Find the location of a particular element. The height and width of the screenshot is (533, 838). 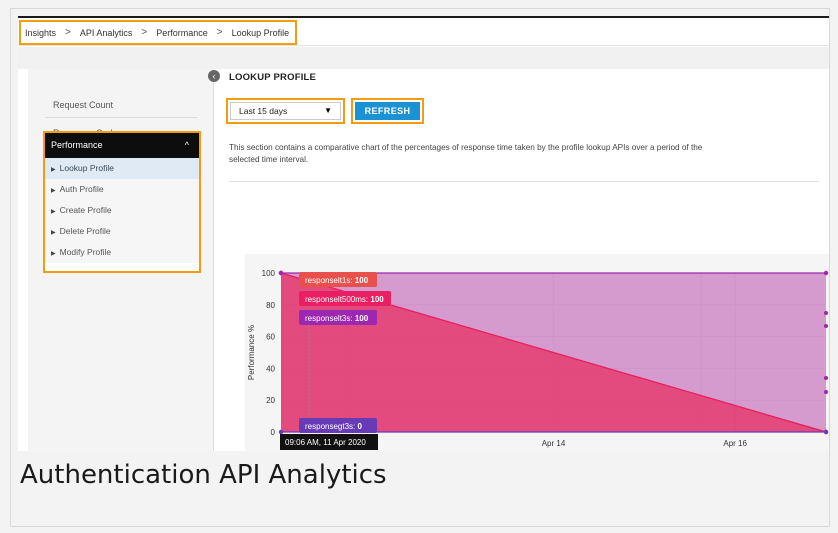

breadcrumb-api-analytics: API Analytics is located at coordinates (106, 33).